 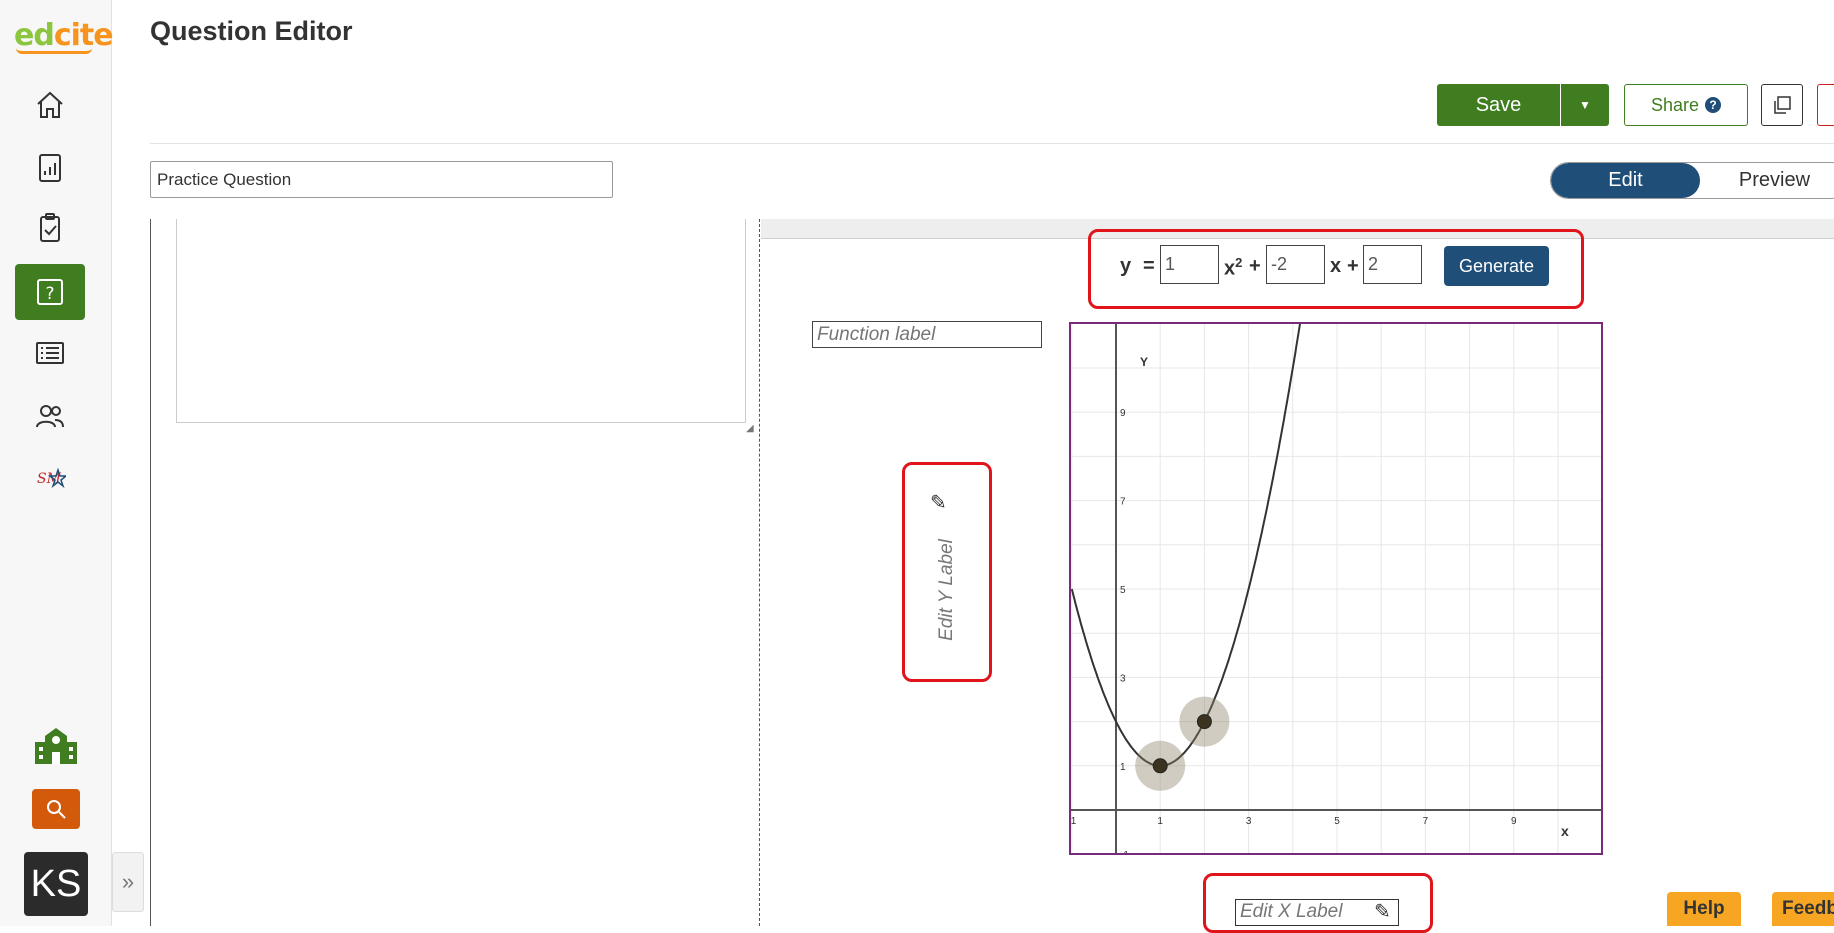 What do you see at coordinates (1565, 831) in the screenshot?
I see `x-axis-label: x` at bounding box center [1565, 831].